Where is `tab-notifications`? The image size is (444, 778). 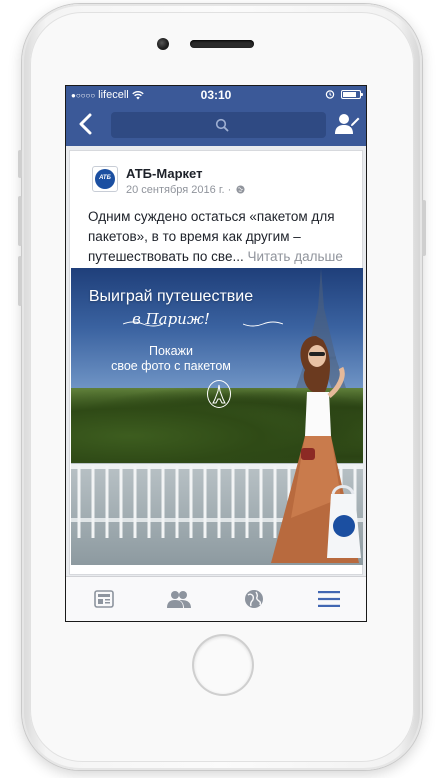
tab-notifications is located at coordinates (253, 599).